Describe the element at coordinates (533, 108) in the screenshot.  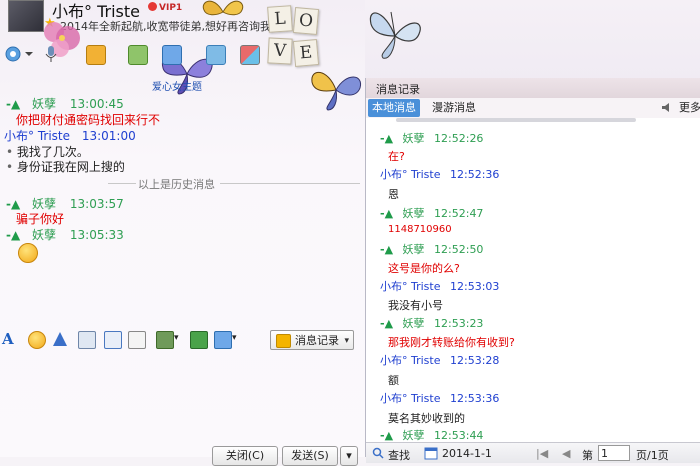
I see `history-tabs: 本地消息 漫游消息 更多` at that location.